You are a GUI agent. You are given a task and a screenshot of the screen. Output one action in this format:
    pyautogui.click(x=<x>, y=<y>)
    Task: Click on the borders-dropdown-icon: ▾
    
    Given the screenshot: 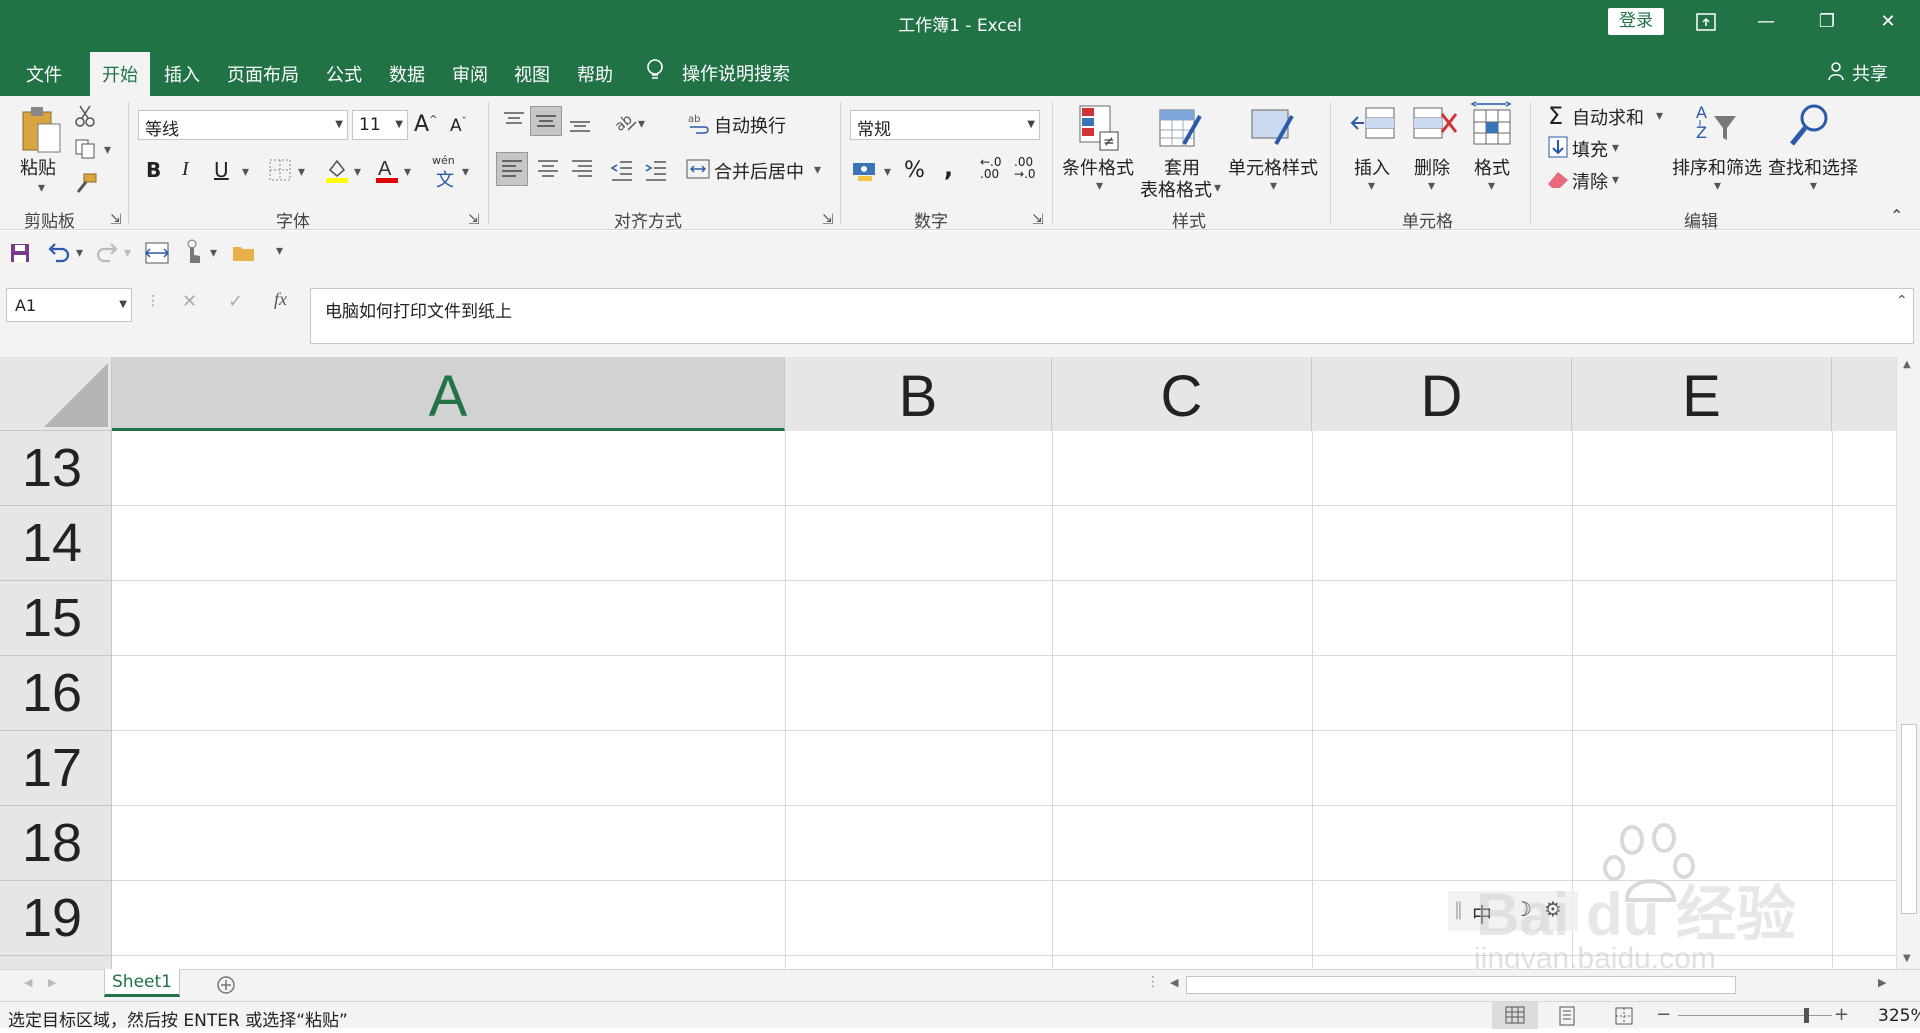 What is the action you would take?
    pyautogui.click(x=301, y=172)
    